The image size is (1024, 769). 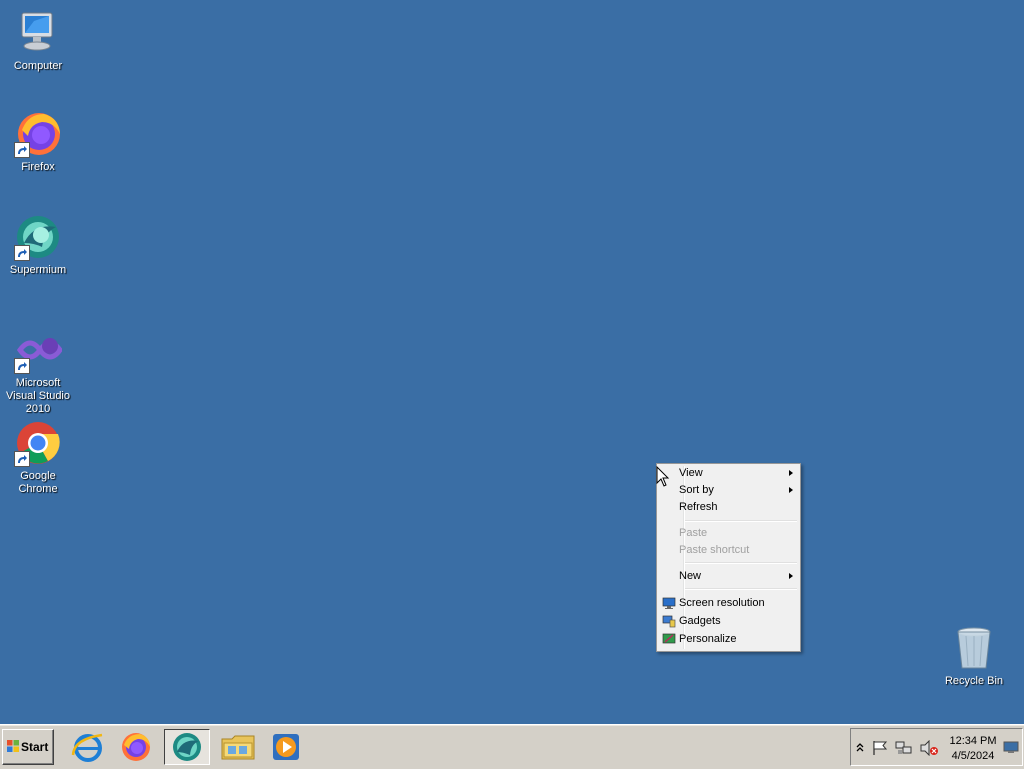 What do you see at coordinates (1011, 747) in the screenshot?
I see `show-desktop-icon` at bounding box center [1011, 747].